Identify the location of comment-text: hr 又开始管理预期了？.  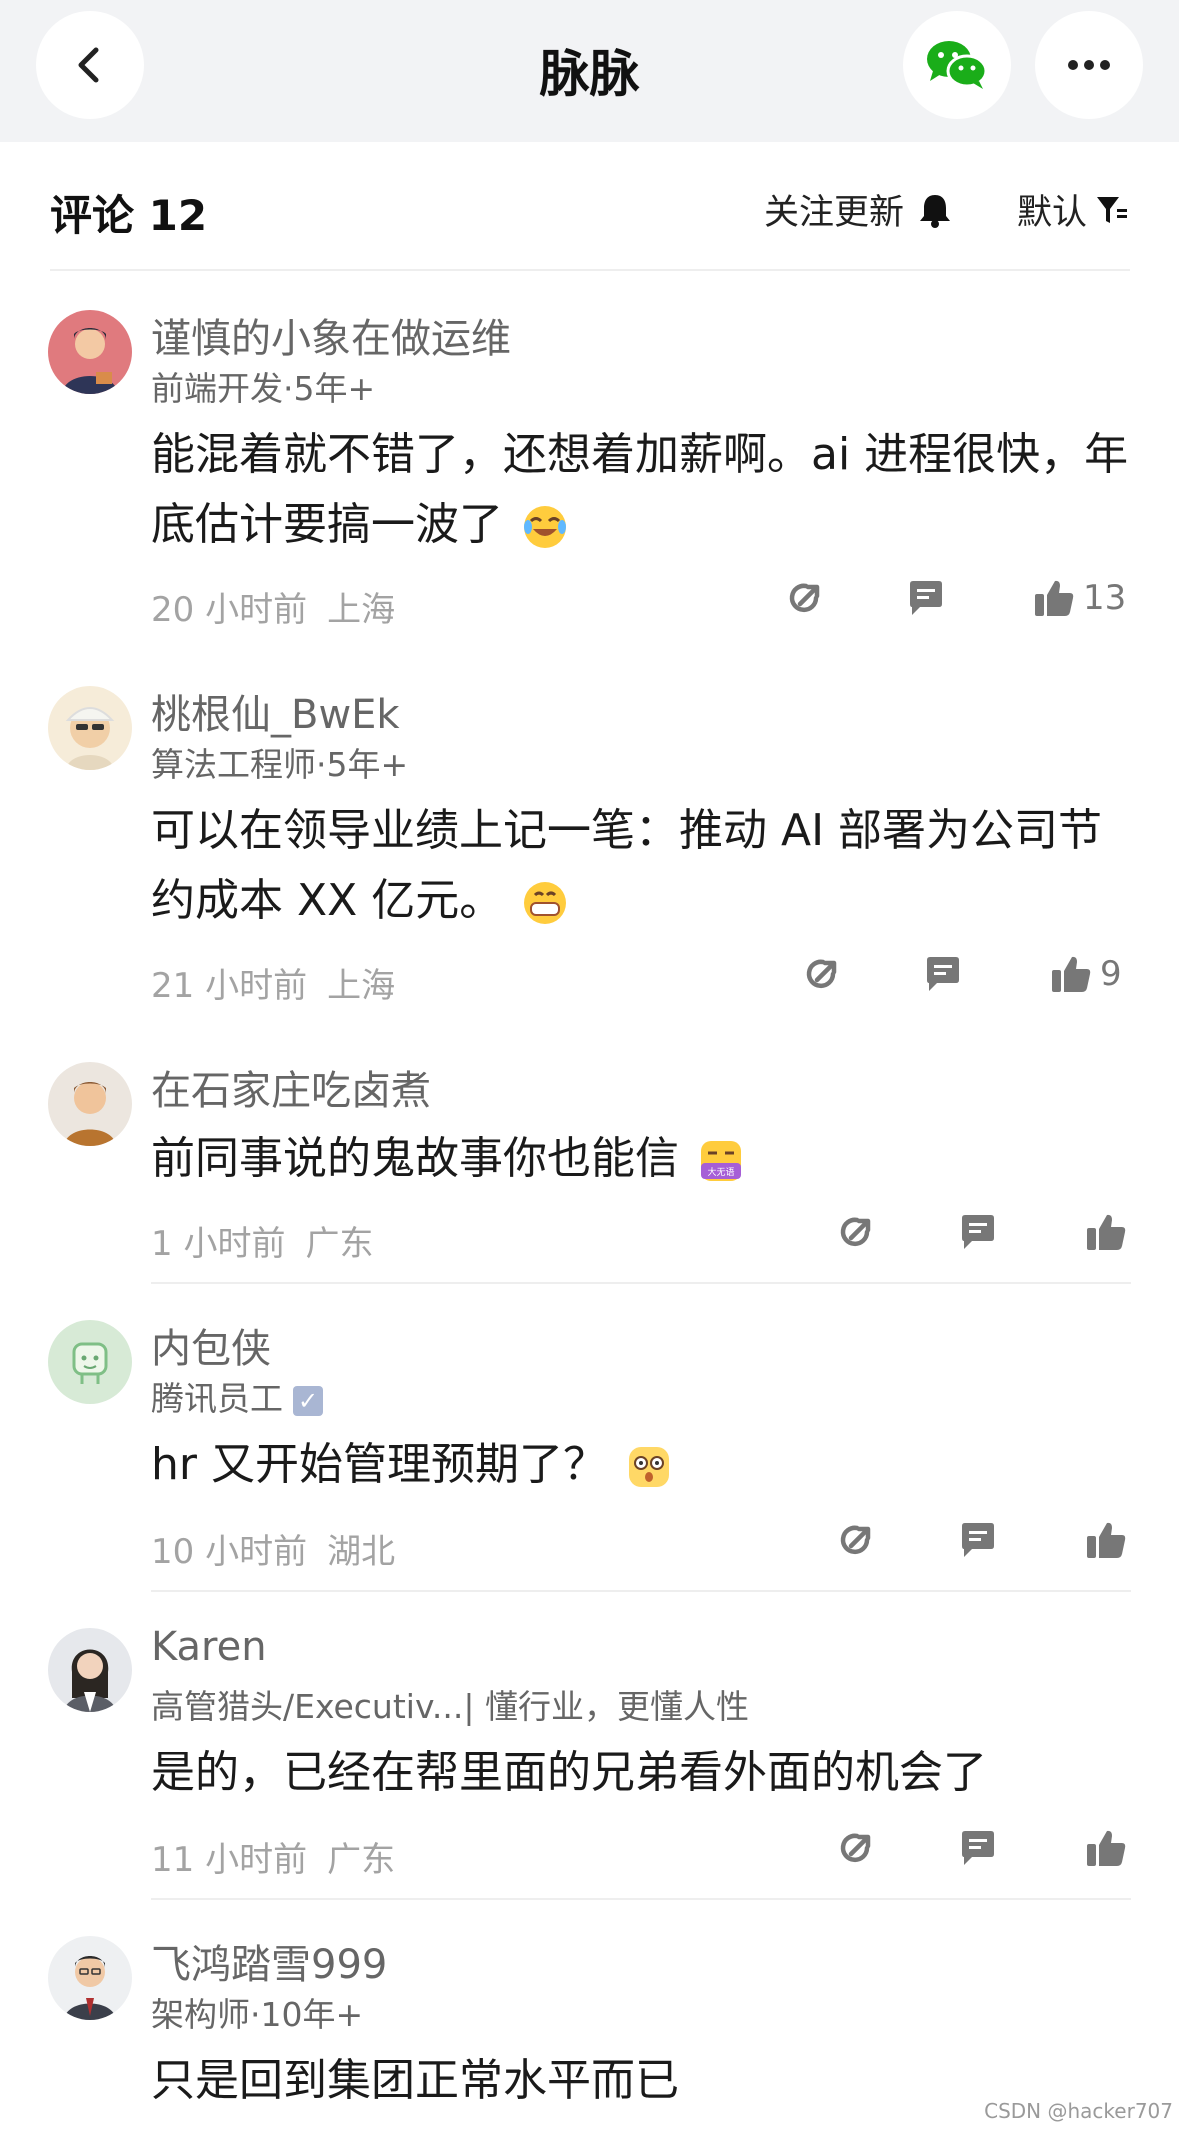
(641, 1465).